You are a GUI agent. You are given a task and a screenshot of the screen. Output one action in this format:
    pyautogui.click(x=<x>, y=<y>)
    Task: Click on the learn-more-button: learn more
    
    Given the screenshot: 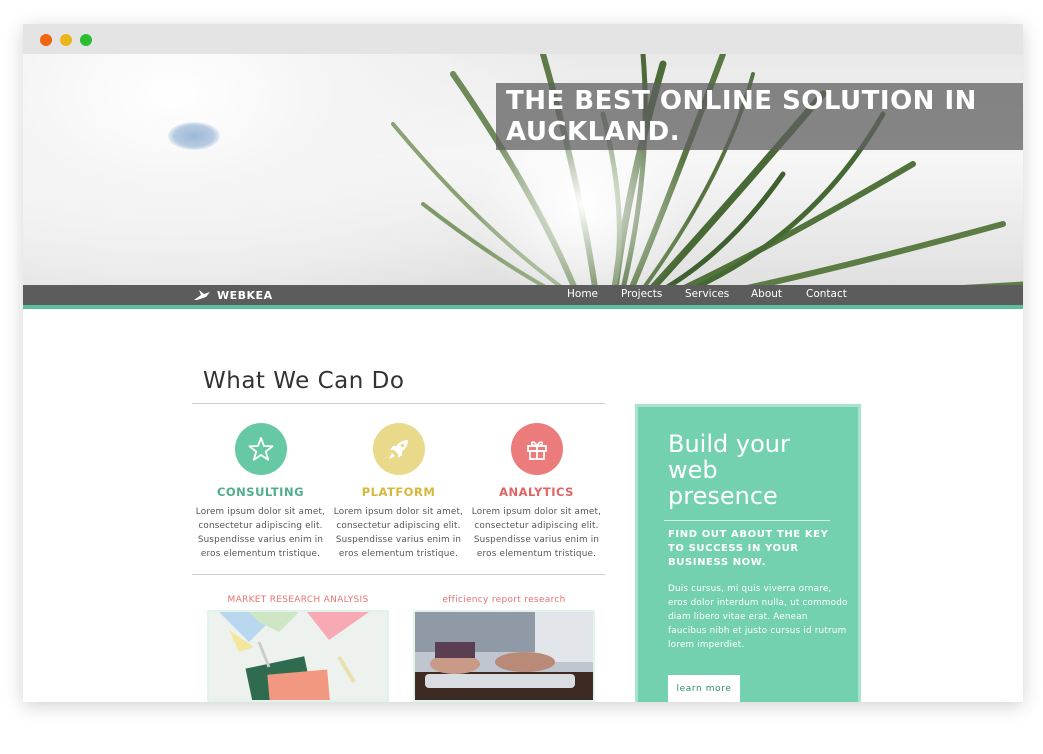 What is the action you would take?
    pyautogui.click(x=704, y=688)
    